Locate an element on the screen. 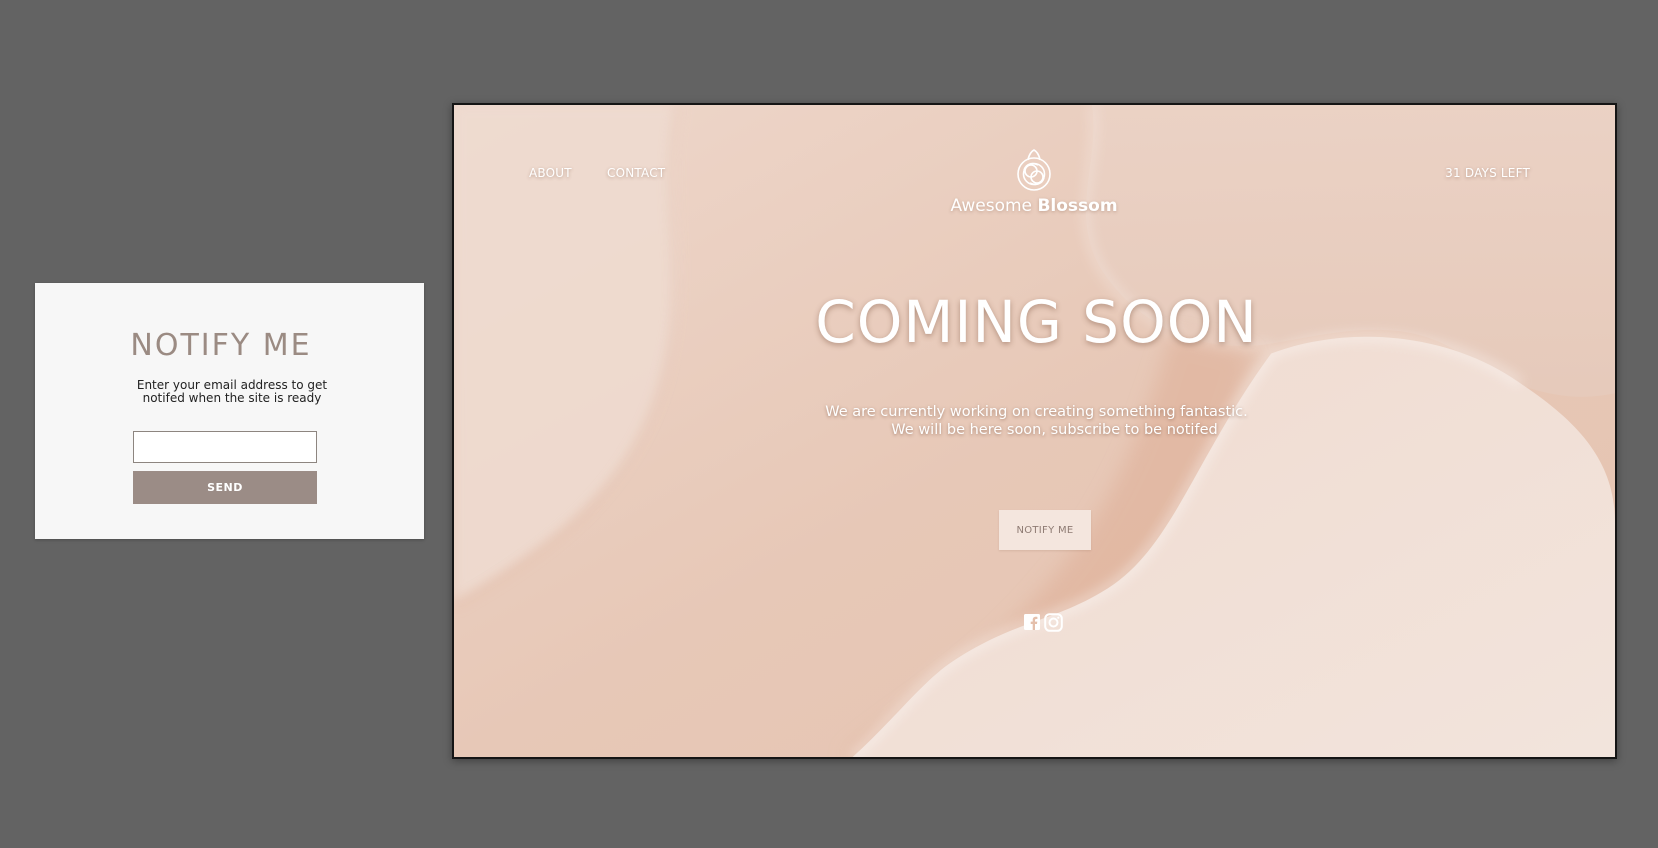 Image resolution: width=1658 pixels, height=848 pixels. brand-logo: Awesome Blossom is located at coordinates (1034, 182).